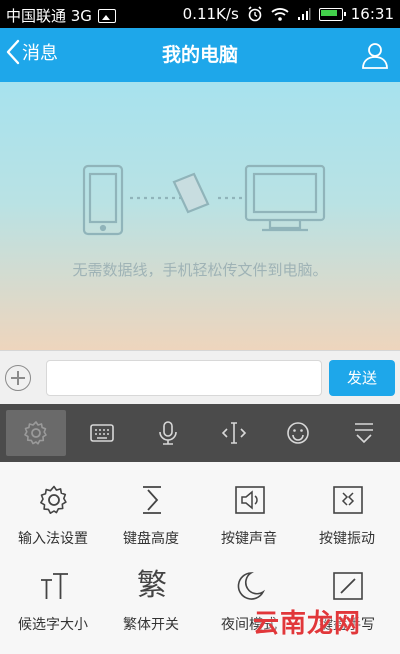 This screenshot has width=400, height=654. I want to click on keyboard-toolbar, so click(200, 433).